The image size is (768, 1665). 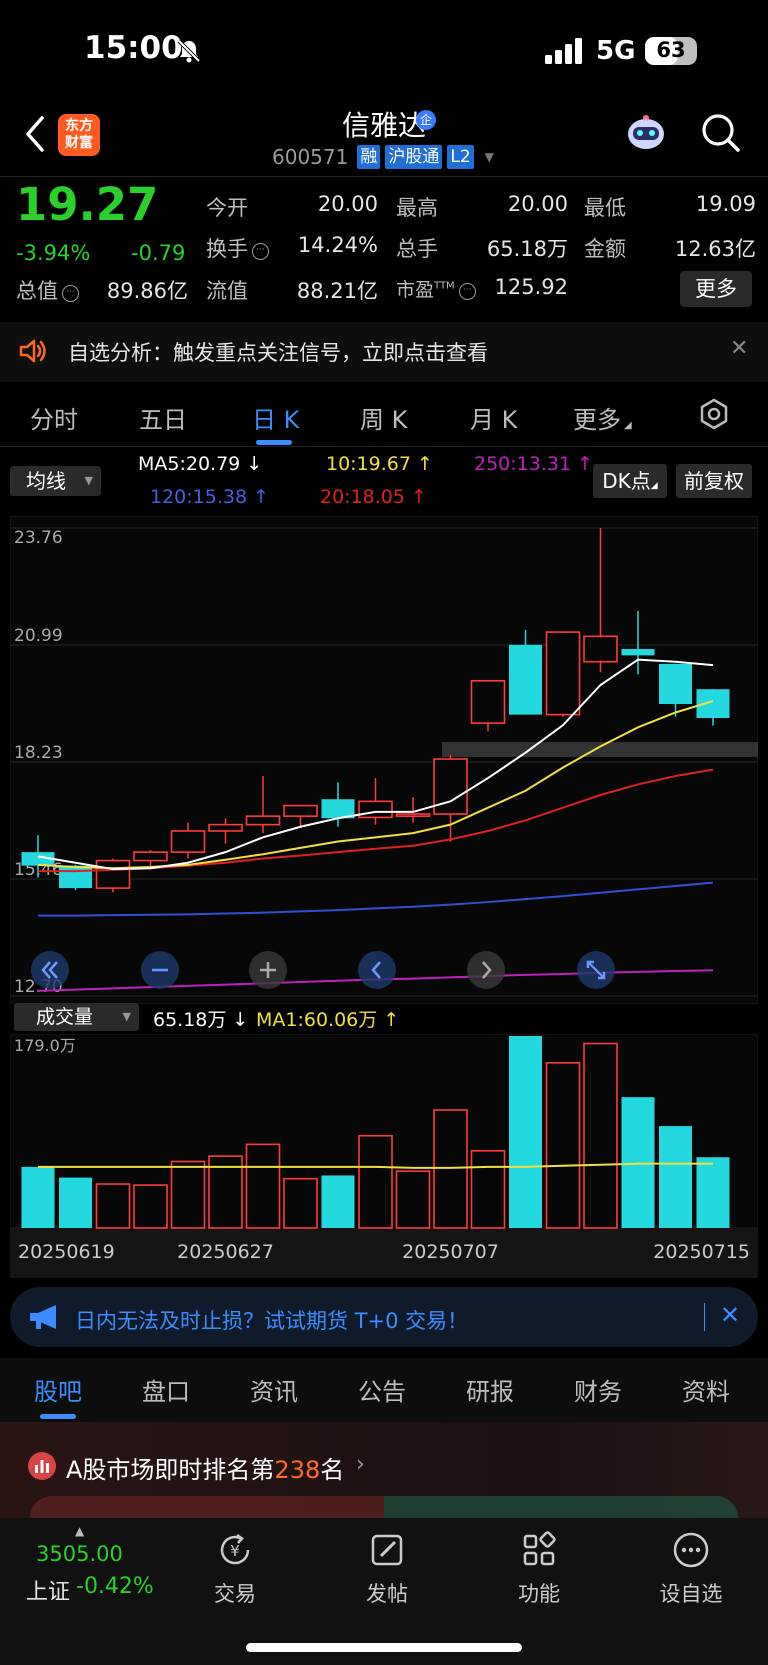 I want to click on fullscreen-icon, so click(x=596, y=970).